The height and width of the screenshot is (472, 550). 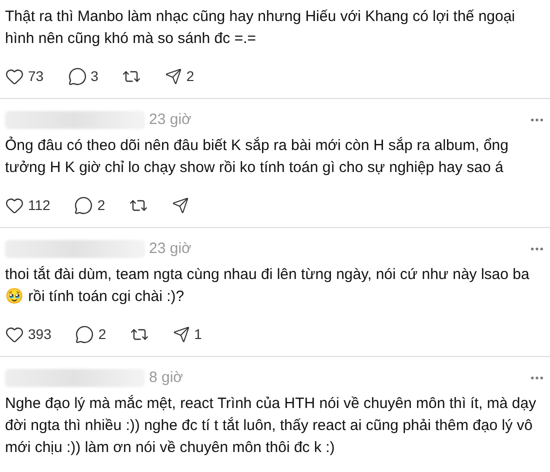 What do you see at coordinates (27, 205) in the screenshot?
I see `like-button: 112` at bounding box center [27, 205].